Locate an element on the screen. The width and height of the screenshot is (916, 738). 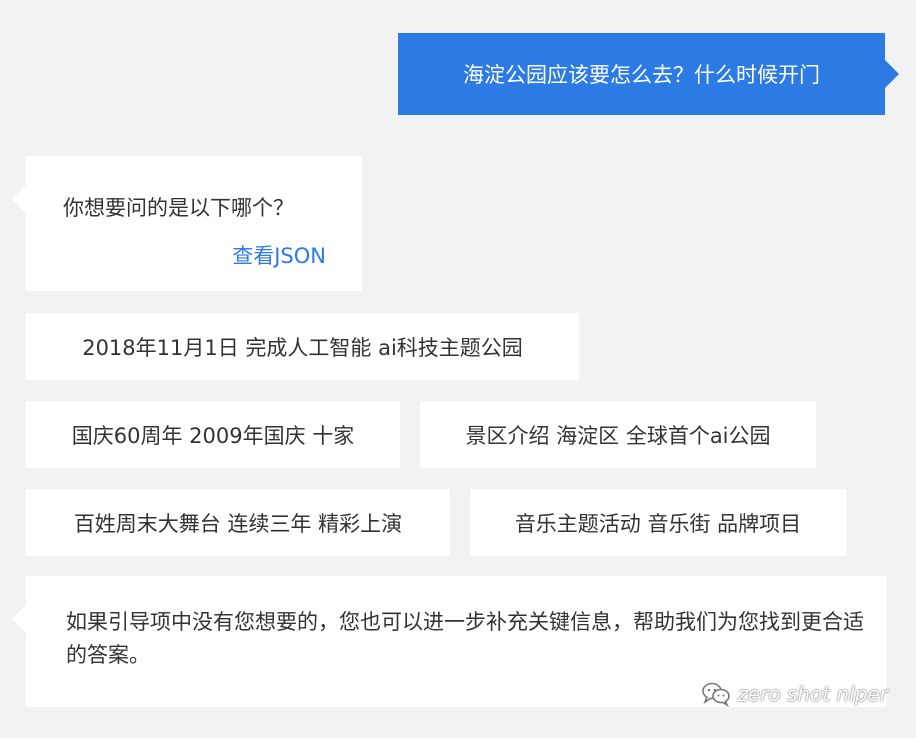
watermark-text: zero shot nlper is located at coordinates (812, 694).